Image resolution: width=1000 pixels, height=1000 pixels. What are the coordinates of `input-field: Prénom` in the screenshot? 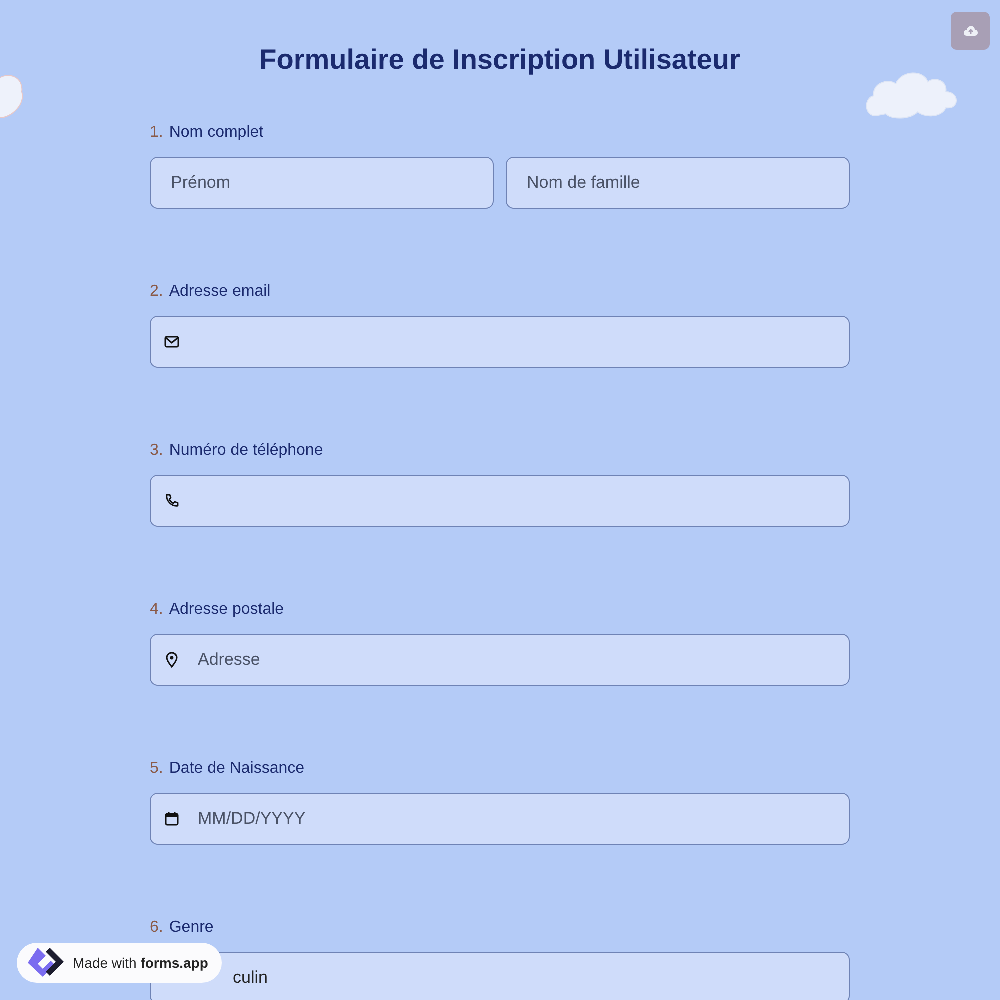 It's located at (322, 183).